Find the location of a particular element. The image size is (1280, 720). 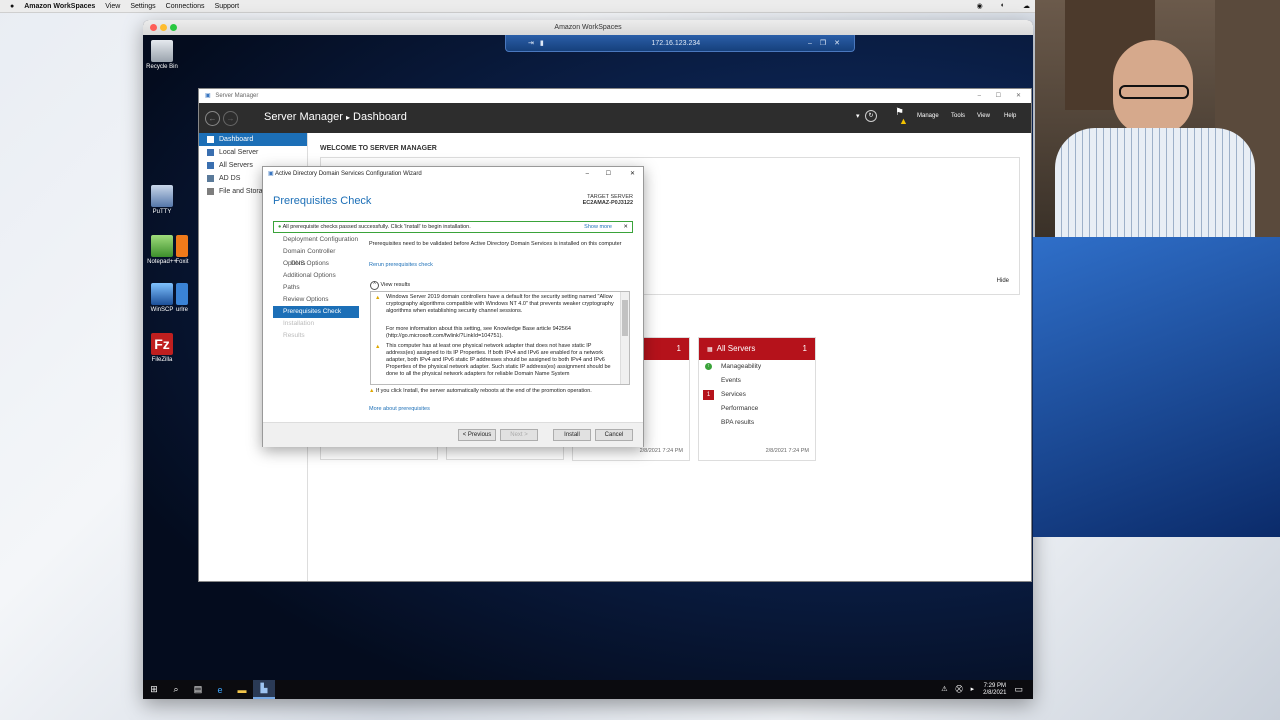

desktop-icon-putty: PuTTY is located at coordinates (162, 200).